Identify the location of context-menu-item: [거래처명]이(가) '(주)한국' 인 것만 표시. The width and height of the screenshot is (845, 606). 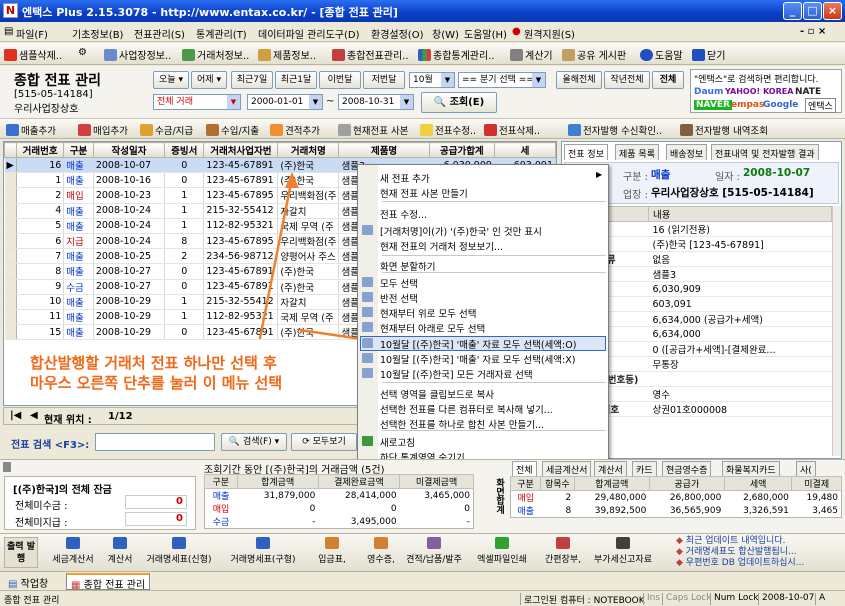
(461, 231).